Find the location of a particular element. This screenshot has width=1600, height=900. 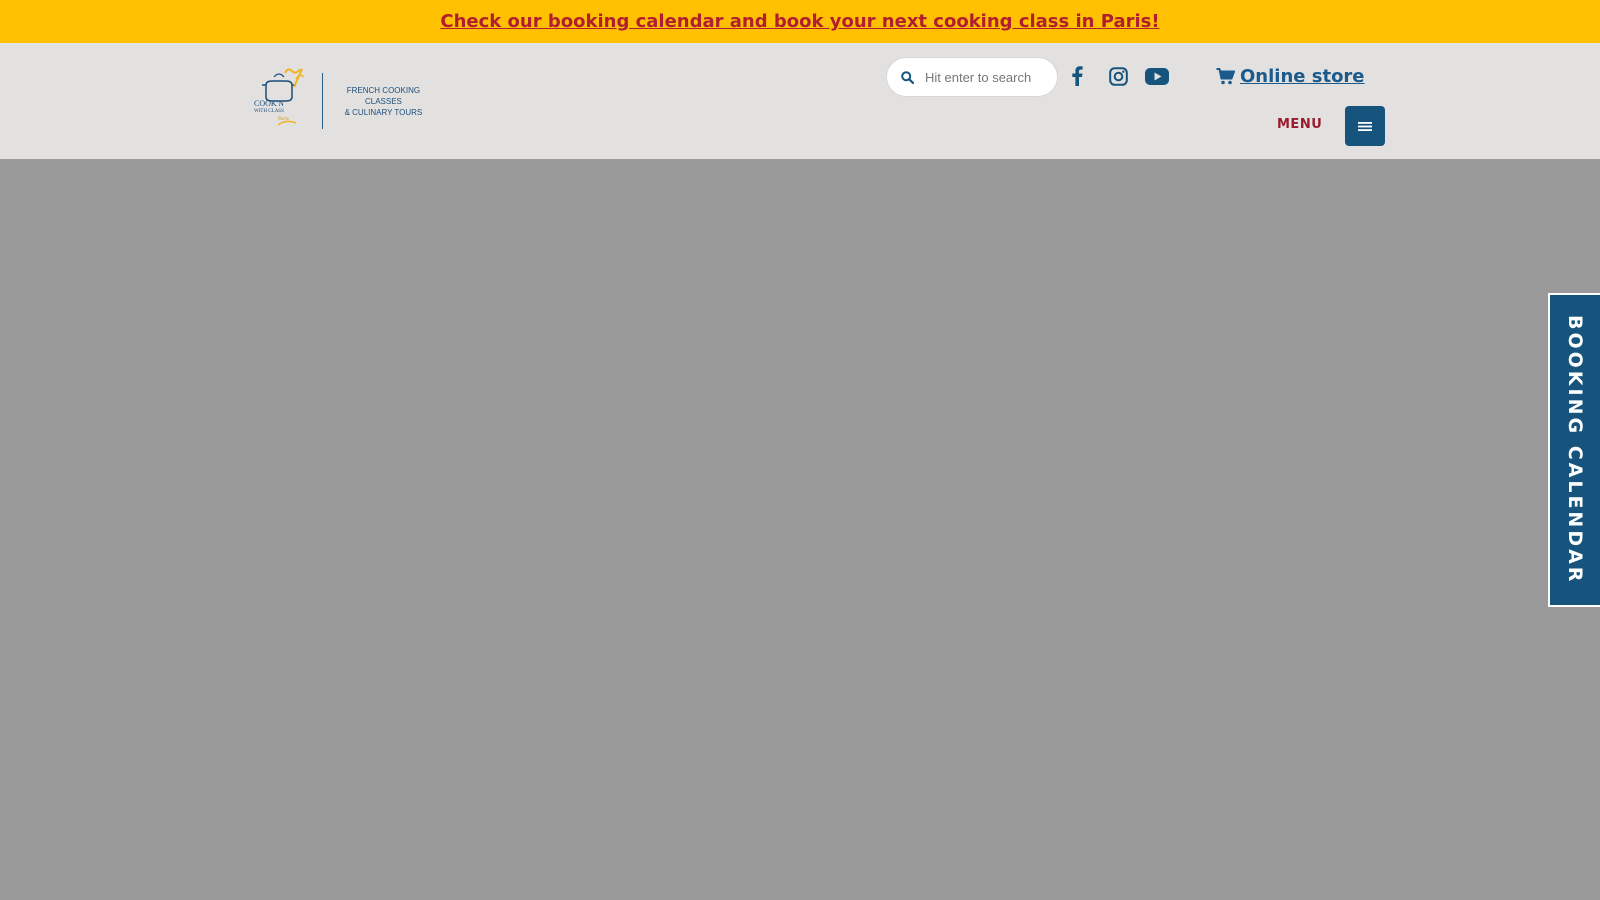

search-input is located at coordinates (983, 77).